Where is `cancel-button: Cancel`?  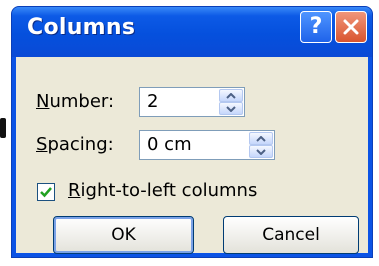 cancel-button: Cancel is located at coordinates (291, 235).